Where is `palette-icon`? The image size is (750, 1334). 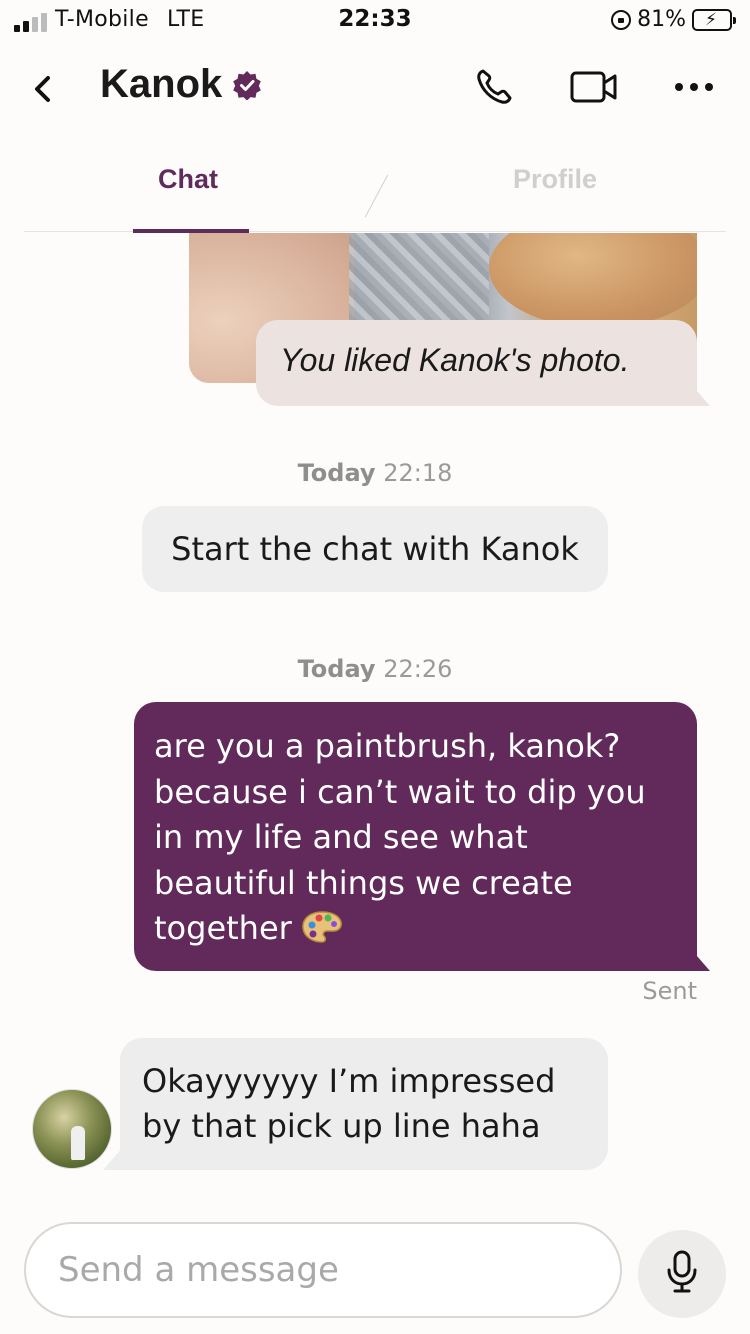
palette-icon is located at coordinates (322, 933).